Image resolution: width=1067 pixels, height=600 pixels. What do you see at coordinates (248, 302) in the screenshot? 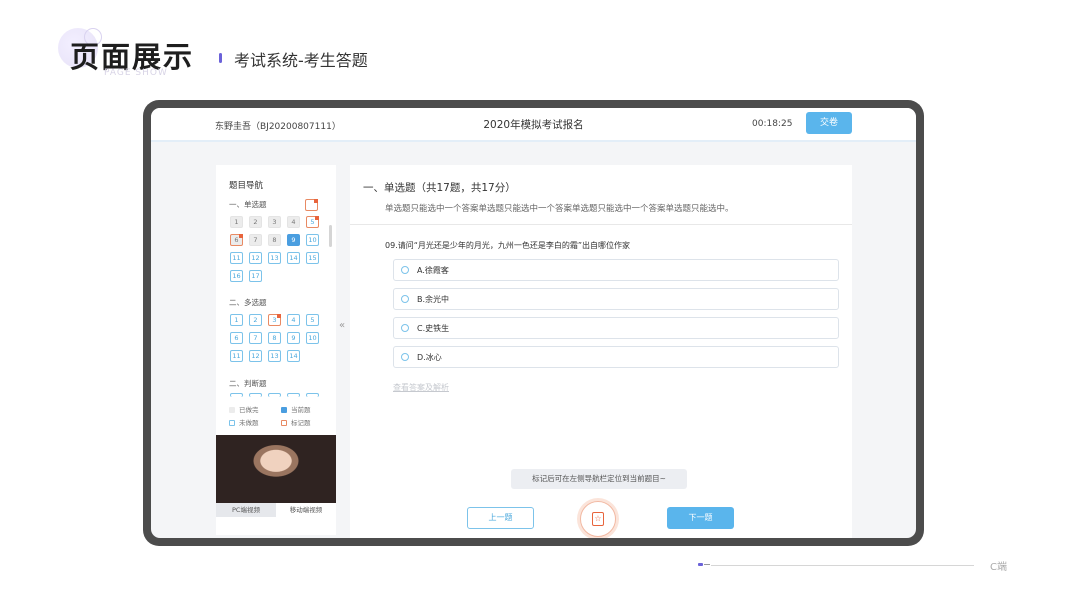
I see `nav-section-title: 二、多选题` at bounding box center [248, 302].